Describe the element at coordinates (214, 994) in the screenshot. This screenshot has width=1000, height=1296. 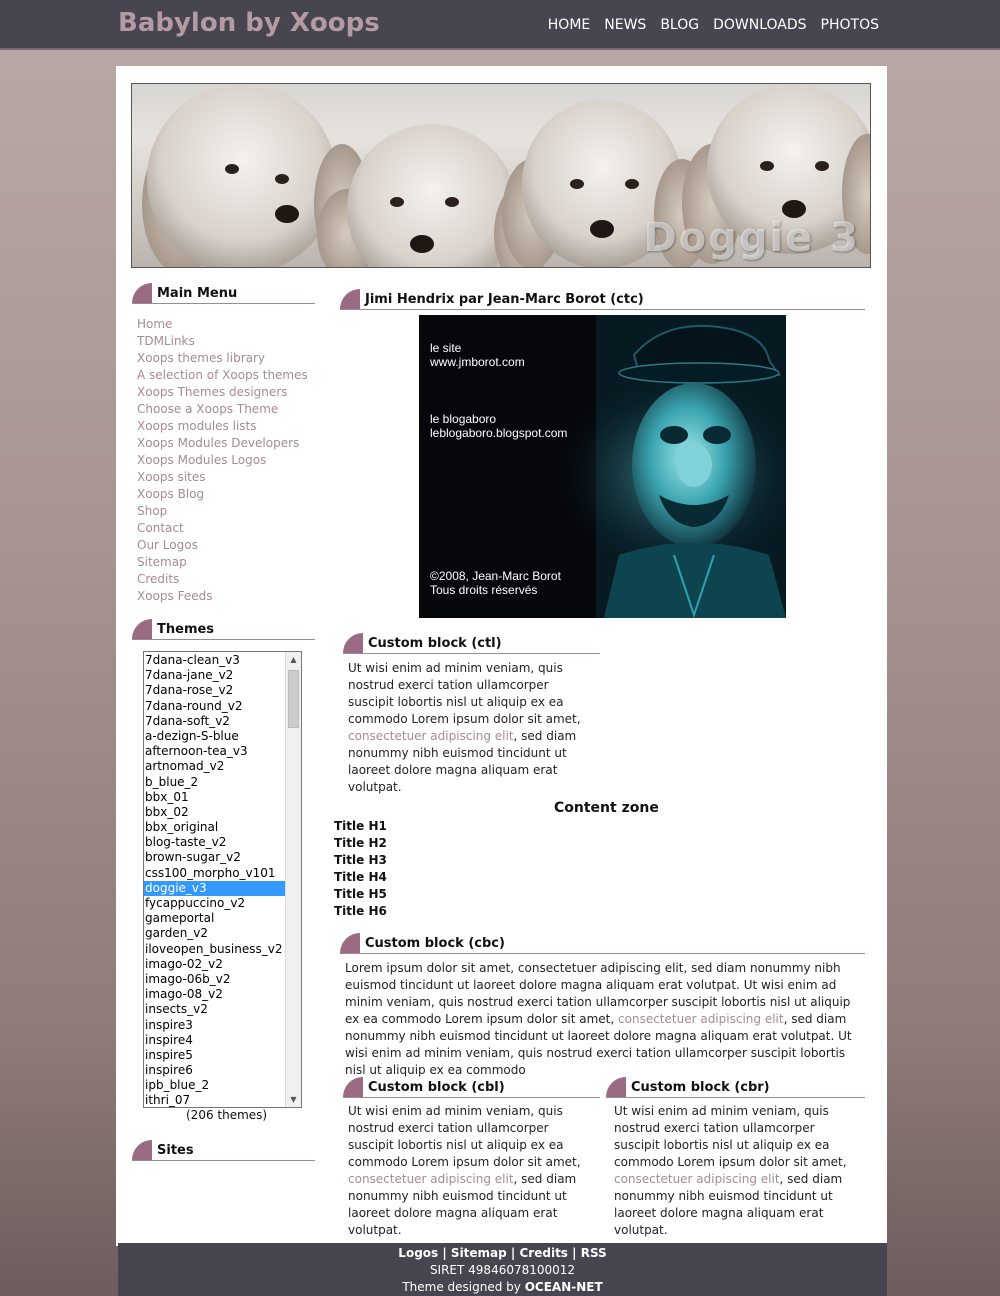
I see `theme-option: imago-08_v2` at that location.